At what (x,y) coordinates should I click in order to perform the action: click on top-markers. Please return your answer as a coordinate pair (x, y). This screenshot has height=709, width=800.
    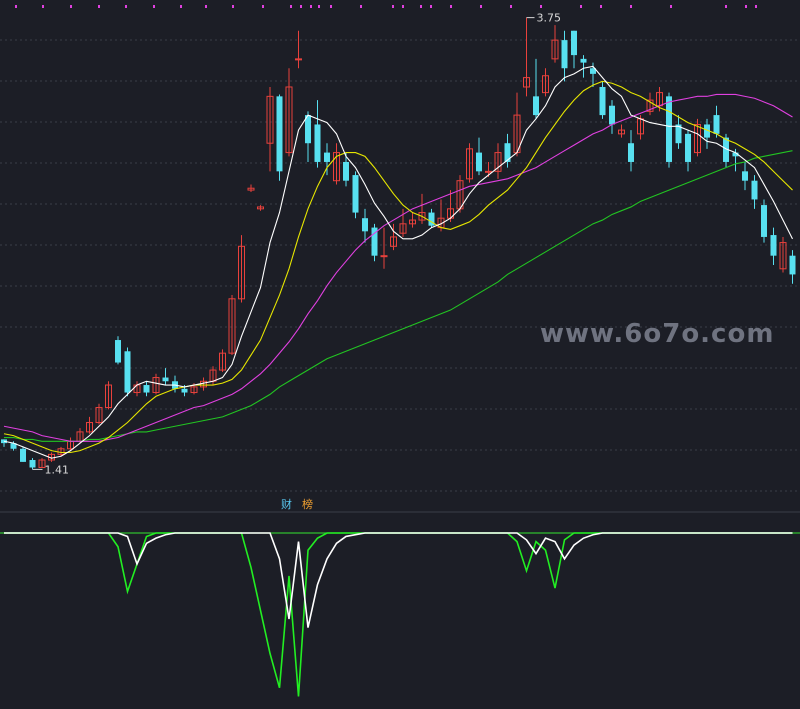
    Looking at the image, I should click on (386, 6).